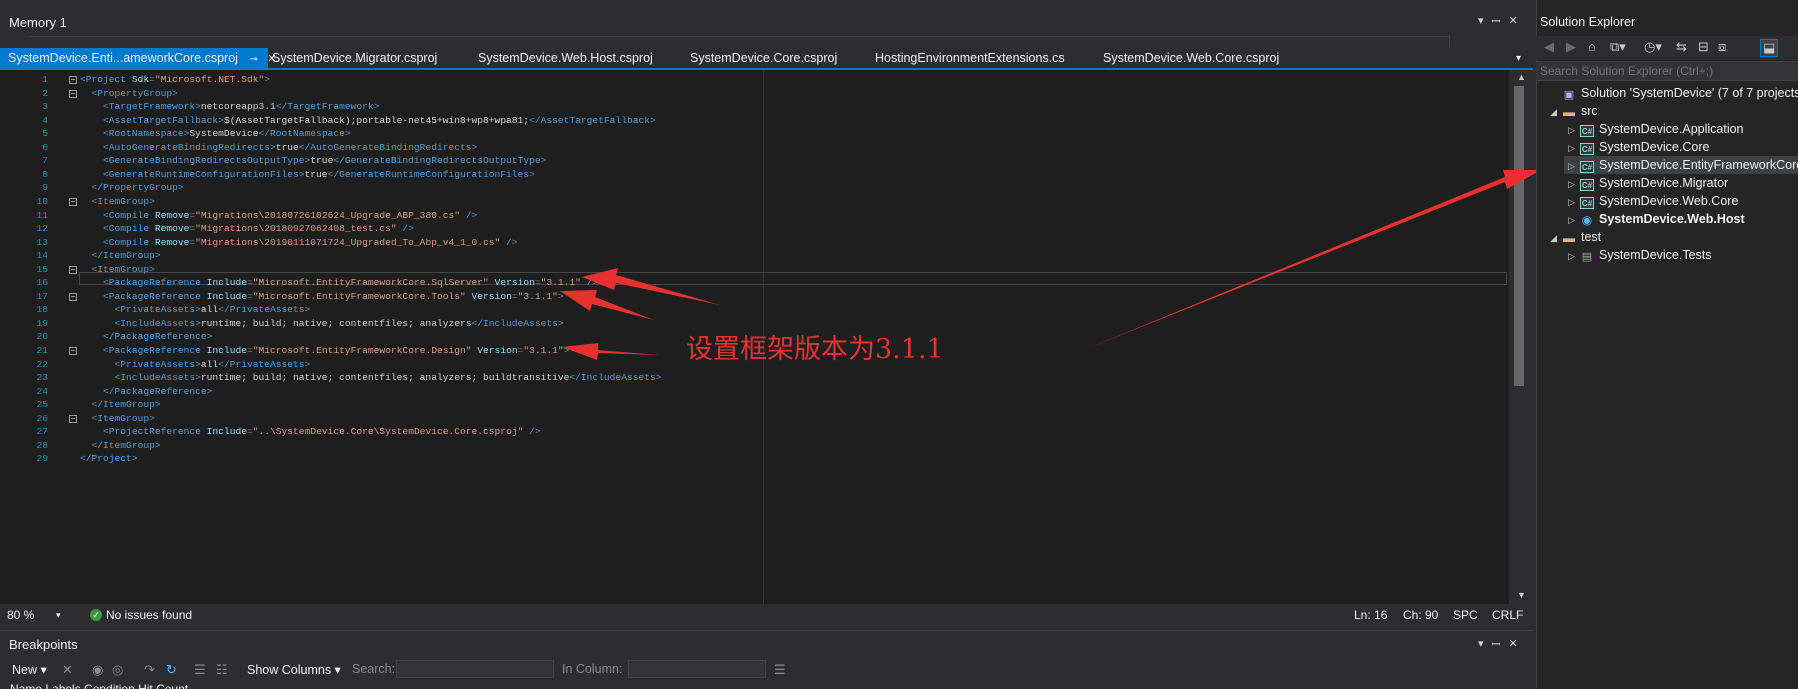 The height and width of the screenshot is (689, 1798). What do you see at coordinates (1571, 47) in the screenshot?
I see `forward-icon: ▶` at bounding box center [1571, 47].